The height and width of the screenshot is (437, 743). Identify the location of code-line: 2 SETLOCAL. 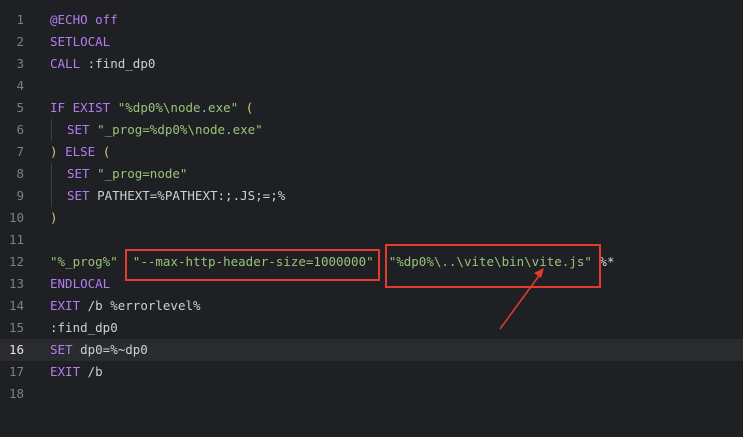
(371, 42).